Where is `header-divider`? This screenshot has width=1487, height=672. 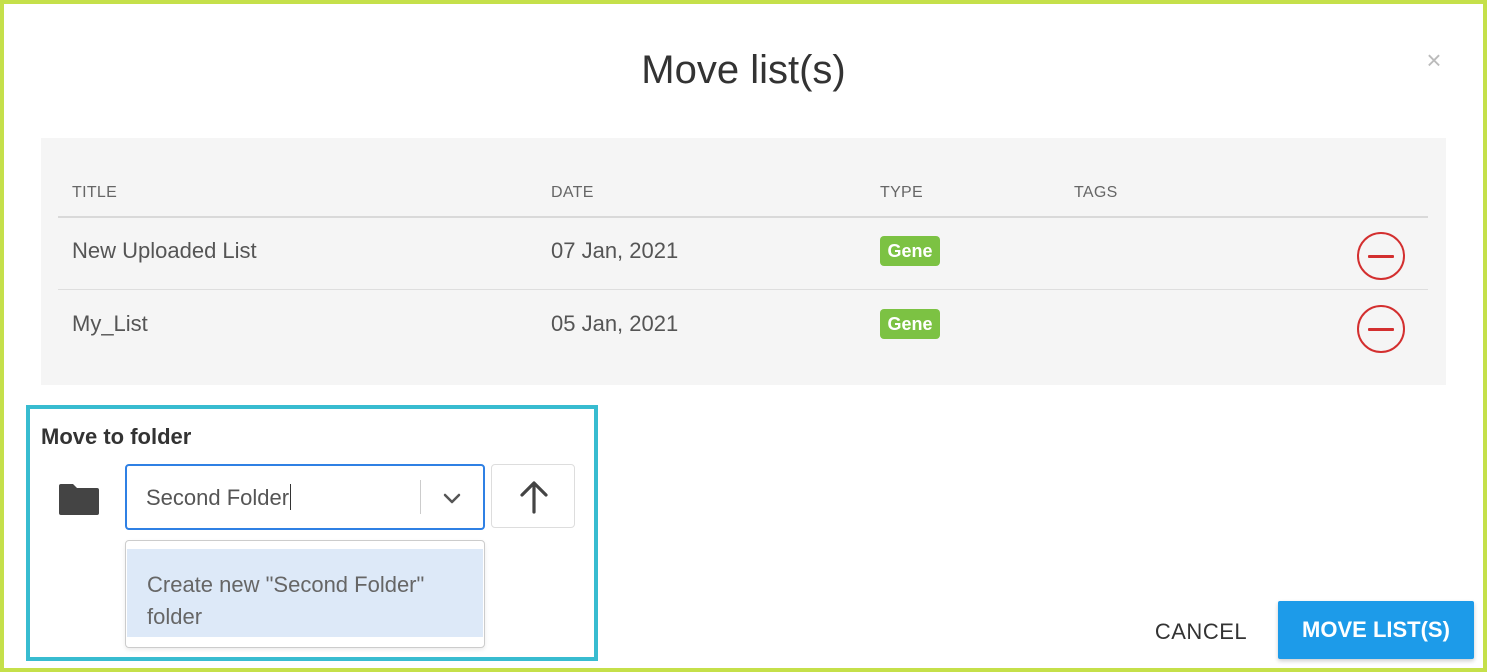 header-divider is located at coordinates (743, 217).